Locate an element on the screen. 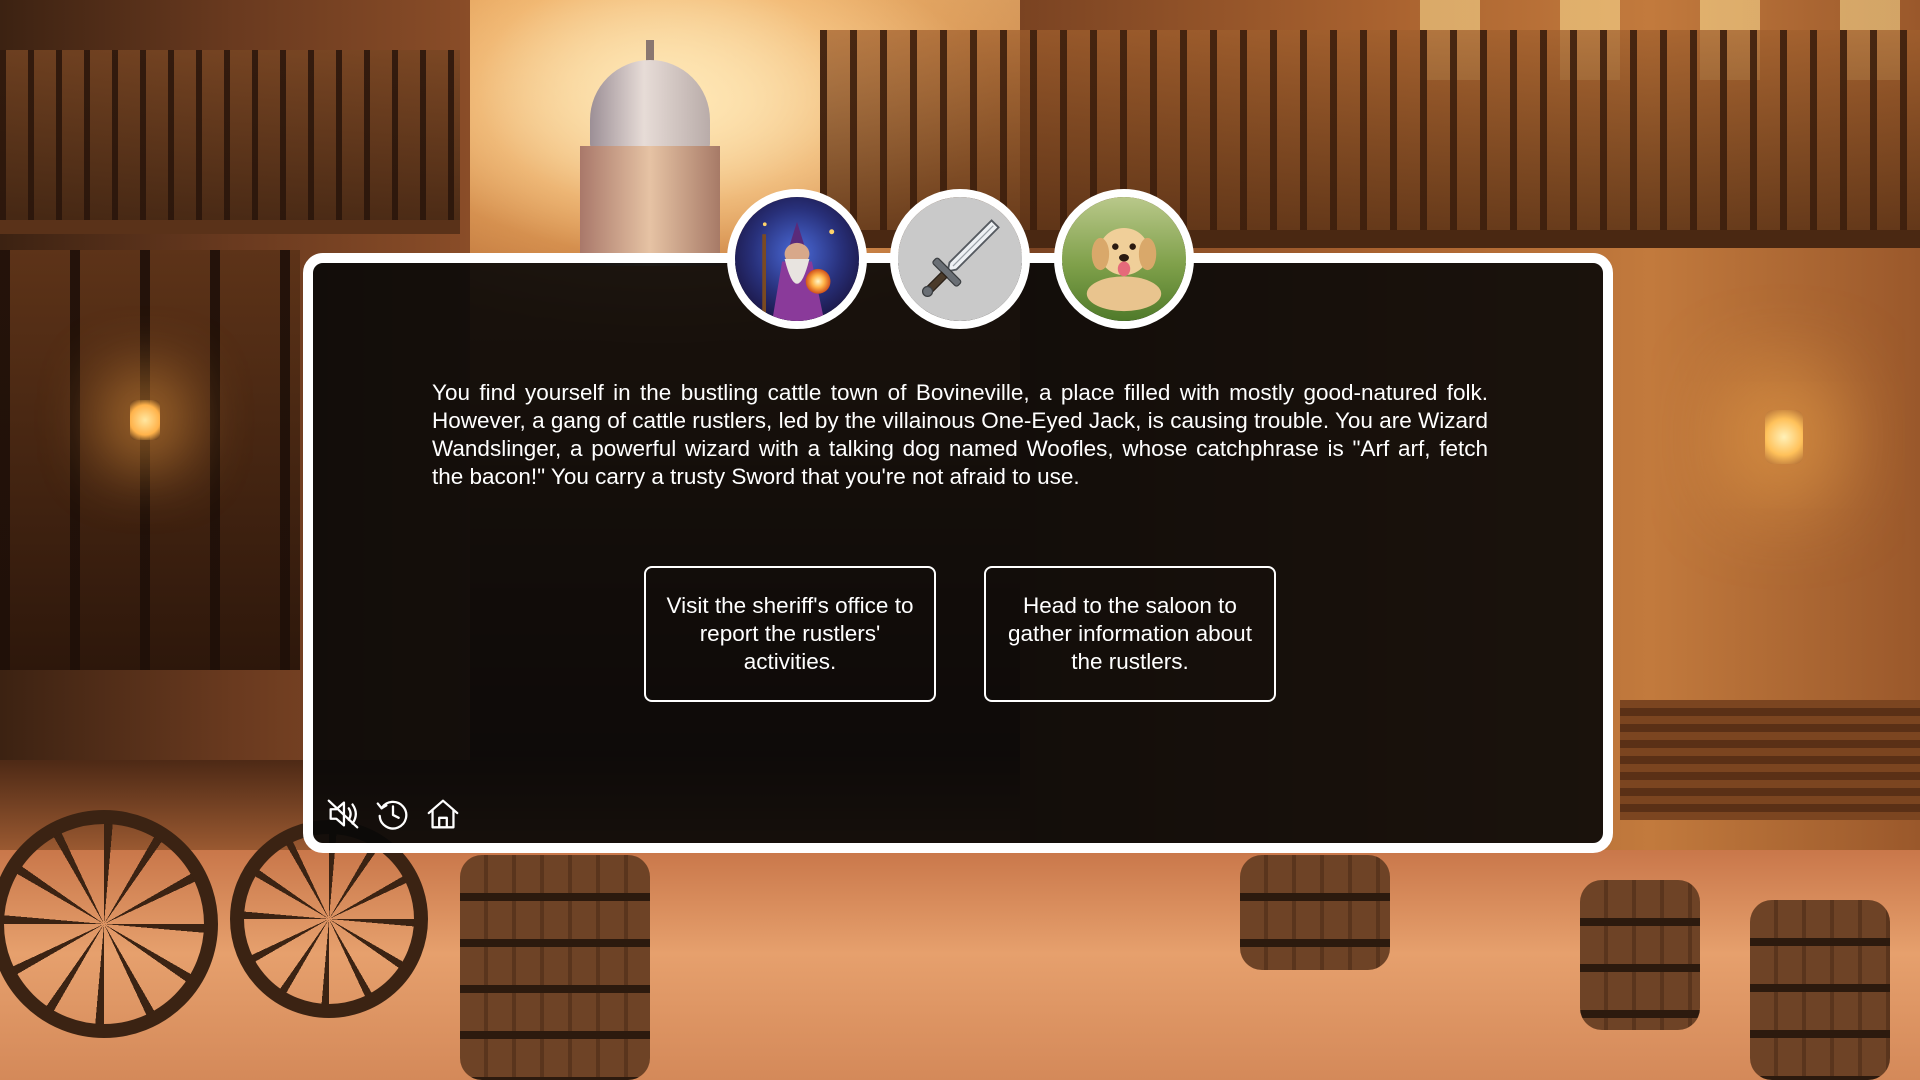  left-lamp is located at coordinates (145, 420).